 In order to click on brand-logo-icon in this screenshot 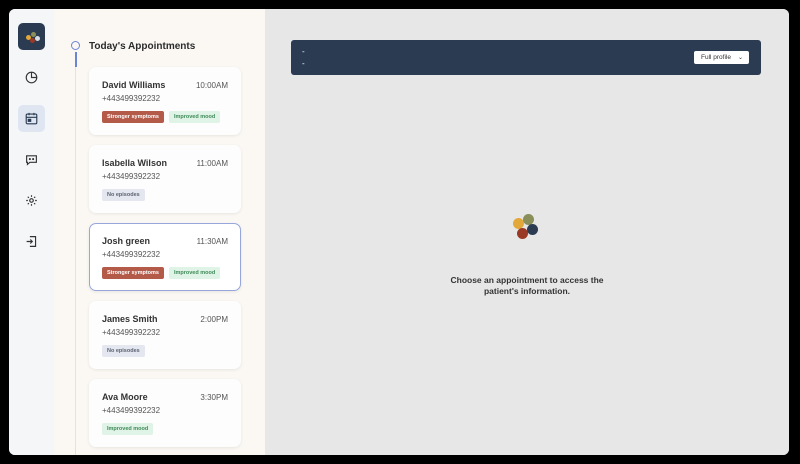, I will do `click(527, 227)`.